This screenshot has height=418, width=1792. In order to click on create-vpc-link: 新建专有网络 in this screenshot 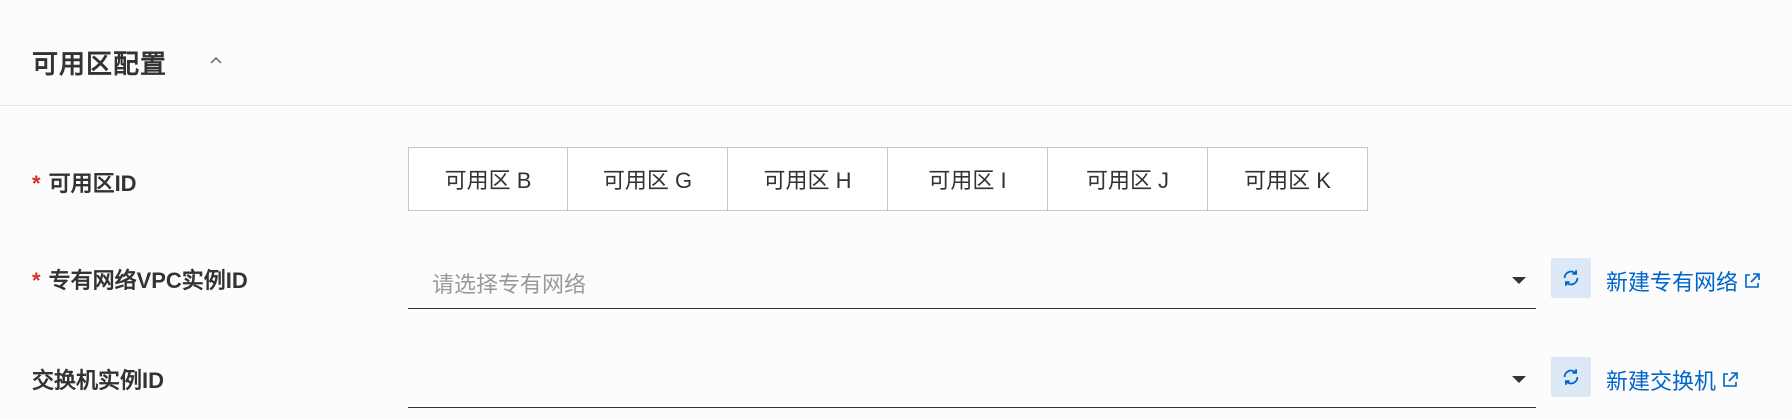, I will do `click(1684, 281)`.